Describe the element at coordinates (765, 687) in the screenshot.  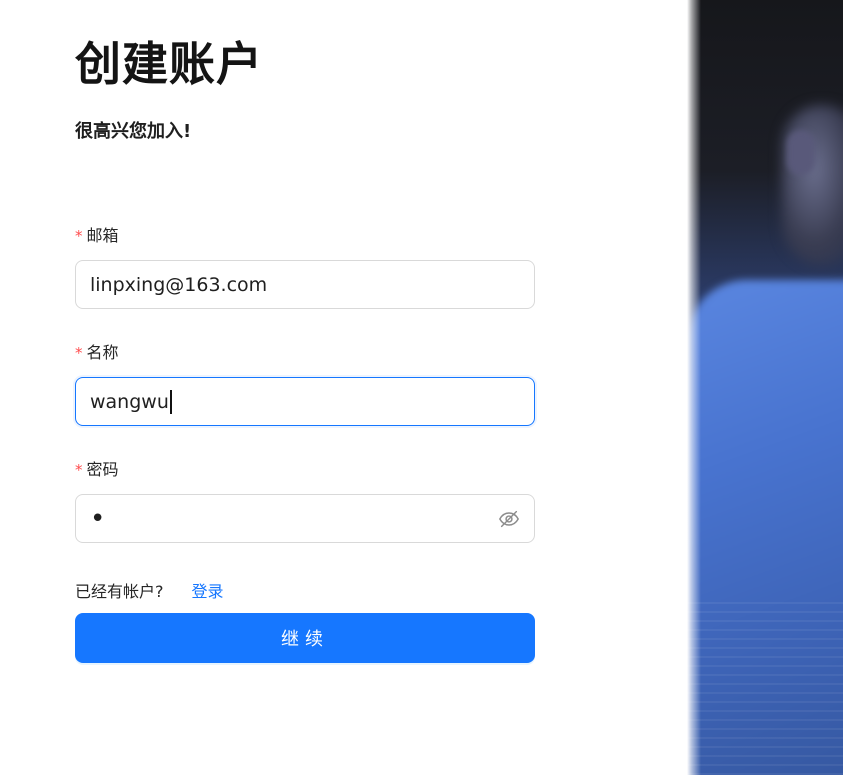
I see `photo-texture` at that location.